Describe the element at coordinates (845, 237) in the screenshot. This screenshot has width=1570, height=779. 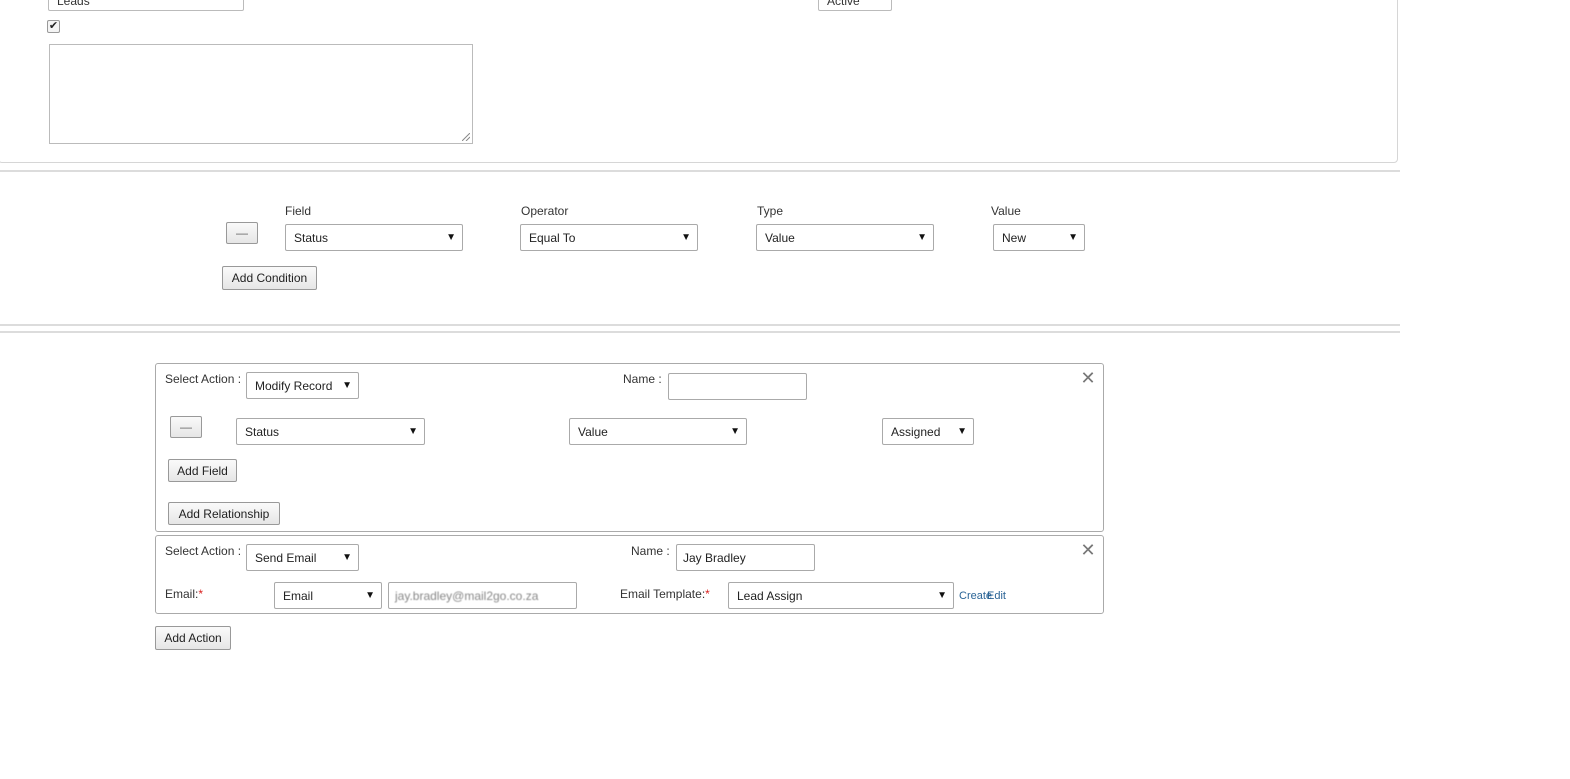
I see `condition-type-select: Value ▼` at that location.